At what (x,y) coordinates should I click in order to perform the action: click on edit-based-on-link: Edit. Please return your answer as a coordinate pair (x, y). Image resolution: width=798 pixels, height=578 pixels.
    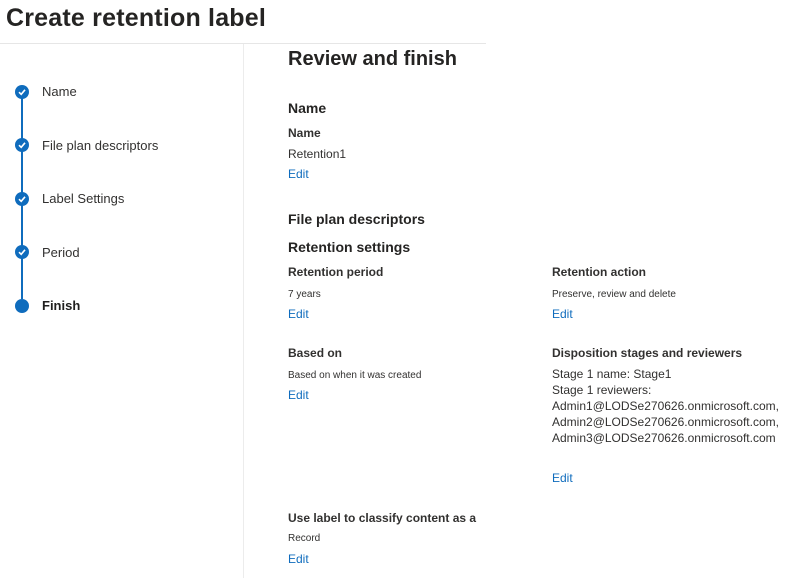
    Looking at the image, I should click on (298, 395).